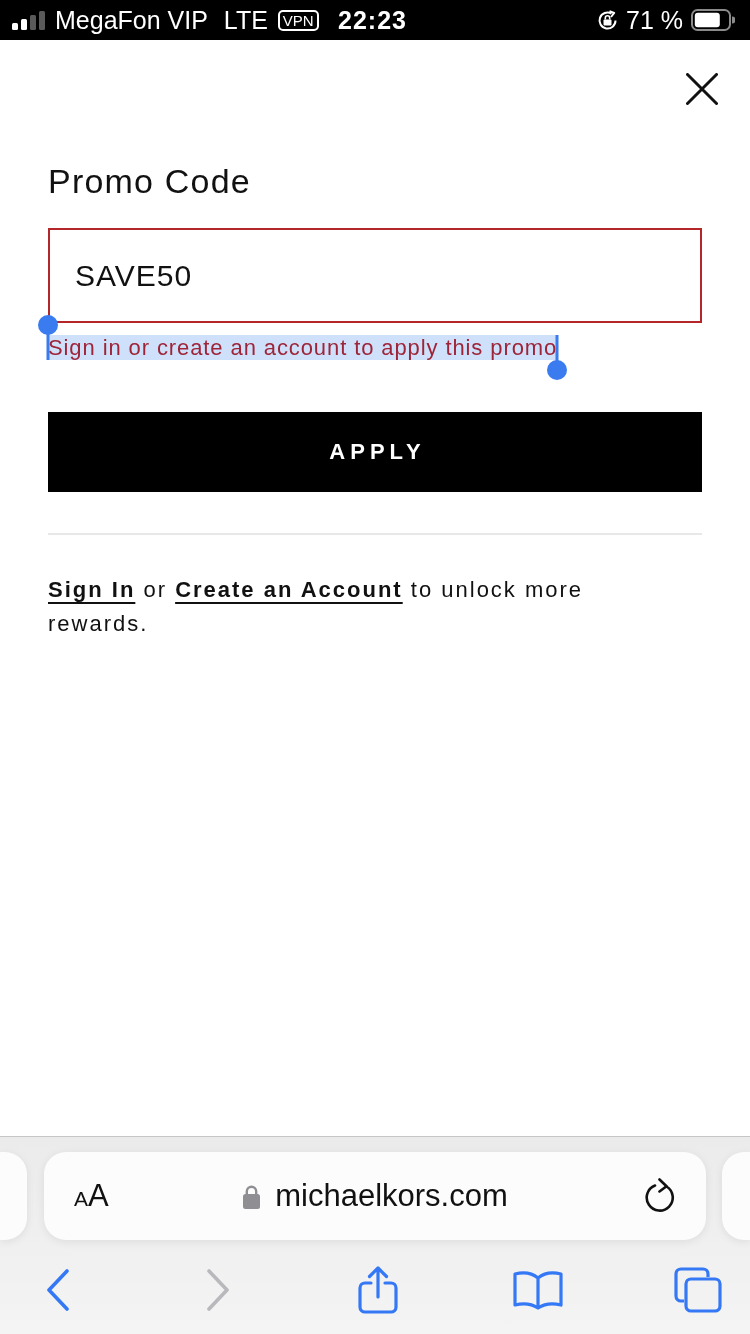 This screenshot has width=750, height=1334. I want to click on rewards-text: Sign In or Create an Account to unlock more rewards., so click(316, 607).